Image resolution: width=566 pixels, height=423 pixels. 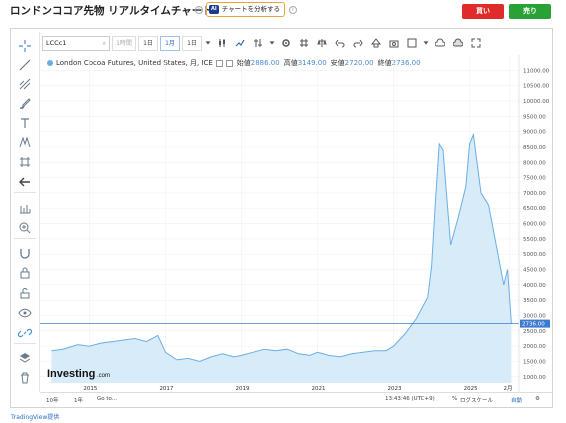 What do you see at coordinates (534, 301) in the screenshot?
I see `y-tick-label: 3500.00` at bounding box center [534, 301].